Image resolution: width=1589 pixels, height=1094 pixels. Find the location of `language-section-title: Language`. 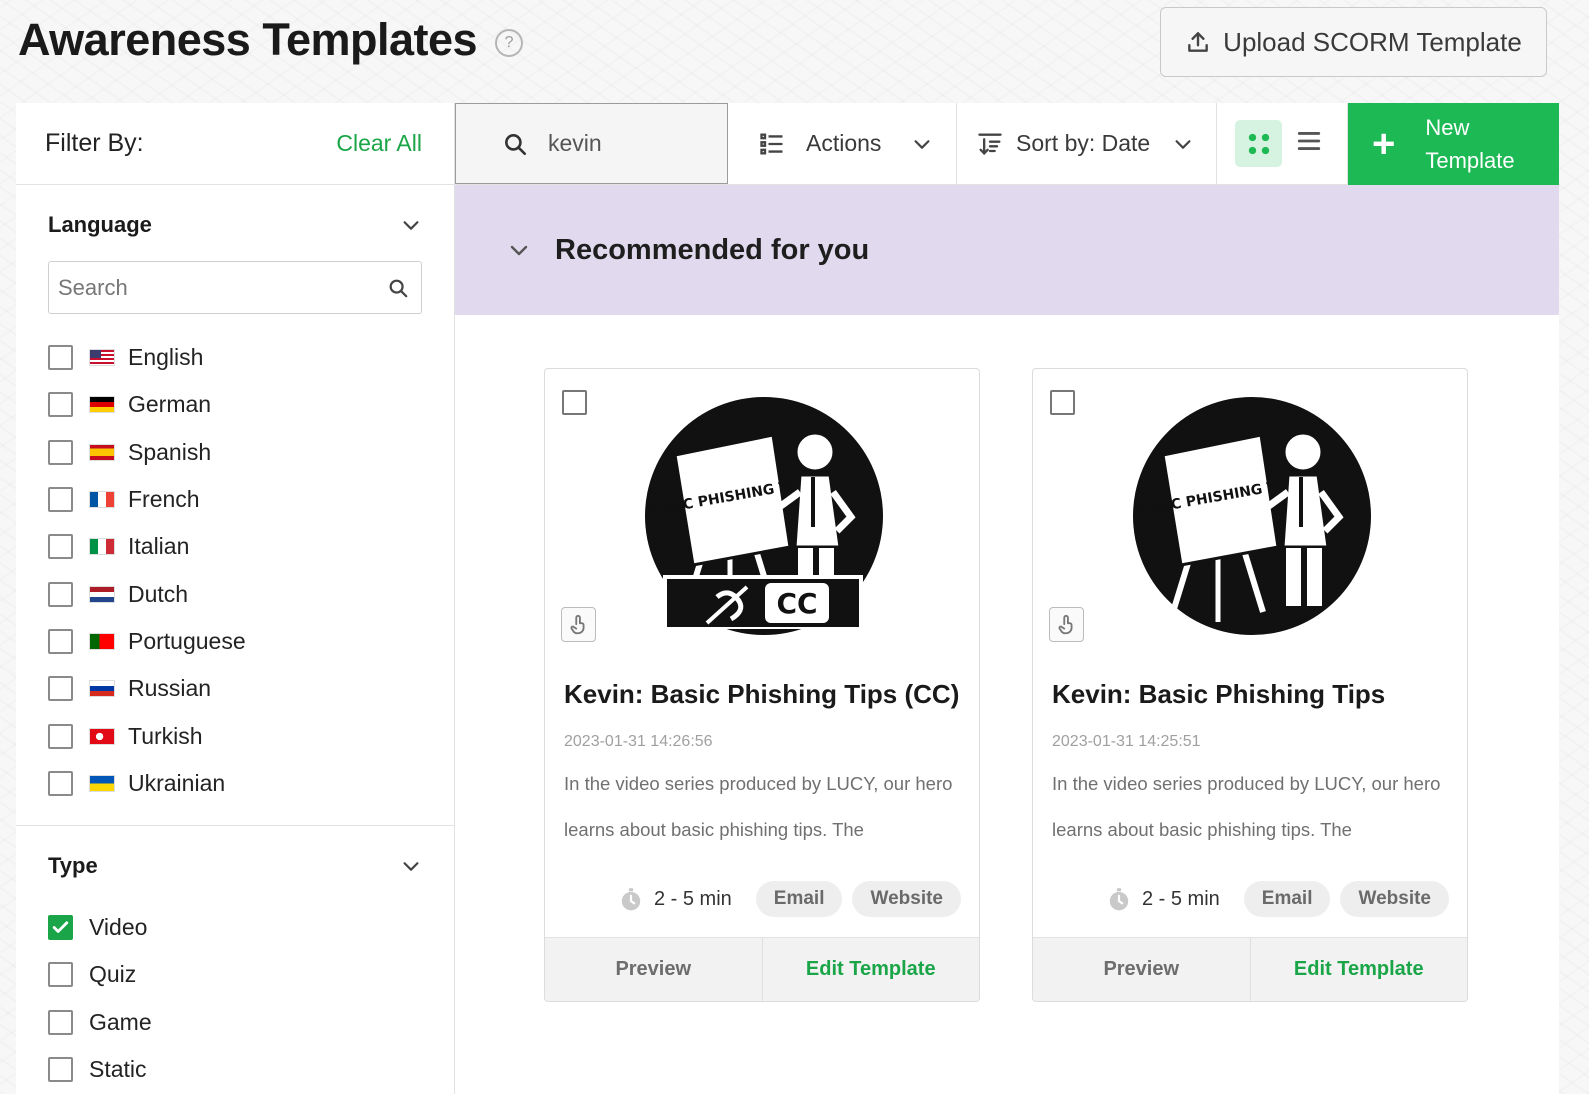

language-section-title: Language is located at coordinates (100, 224).